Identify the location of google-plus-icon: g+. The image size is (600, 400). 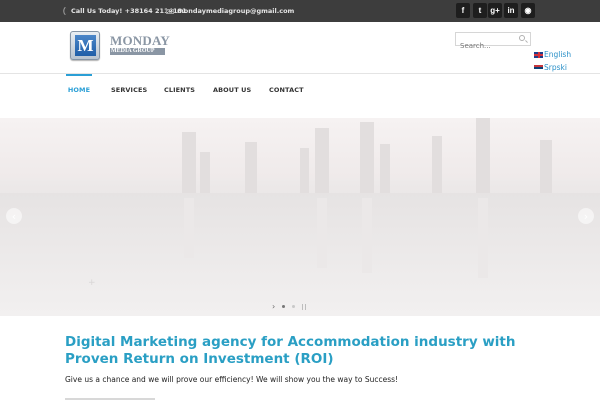
(495, 10).